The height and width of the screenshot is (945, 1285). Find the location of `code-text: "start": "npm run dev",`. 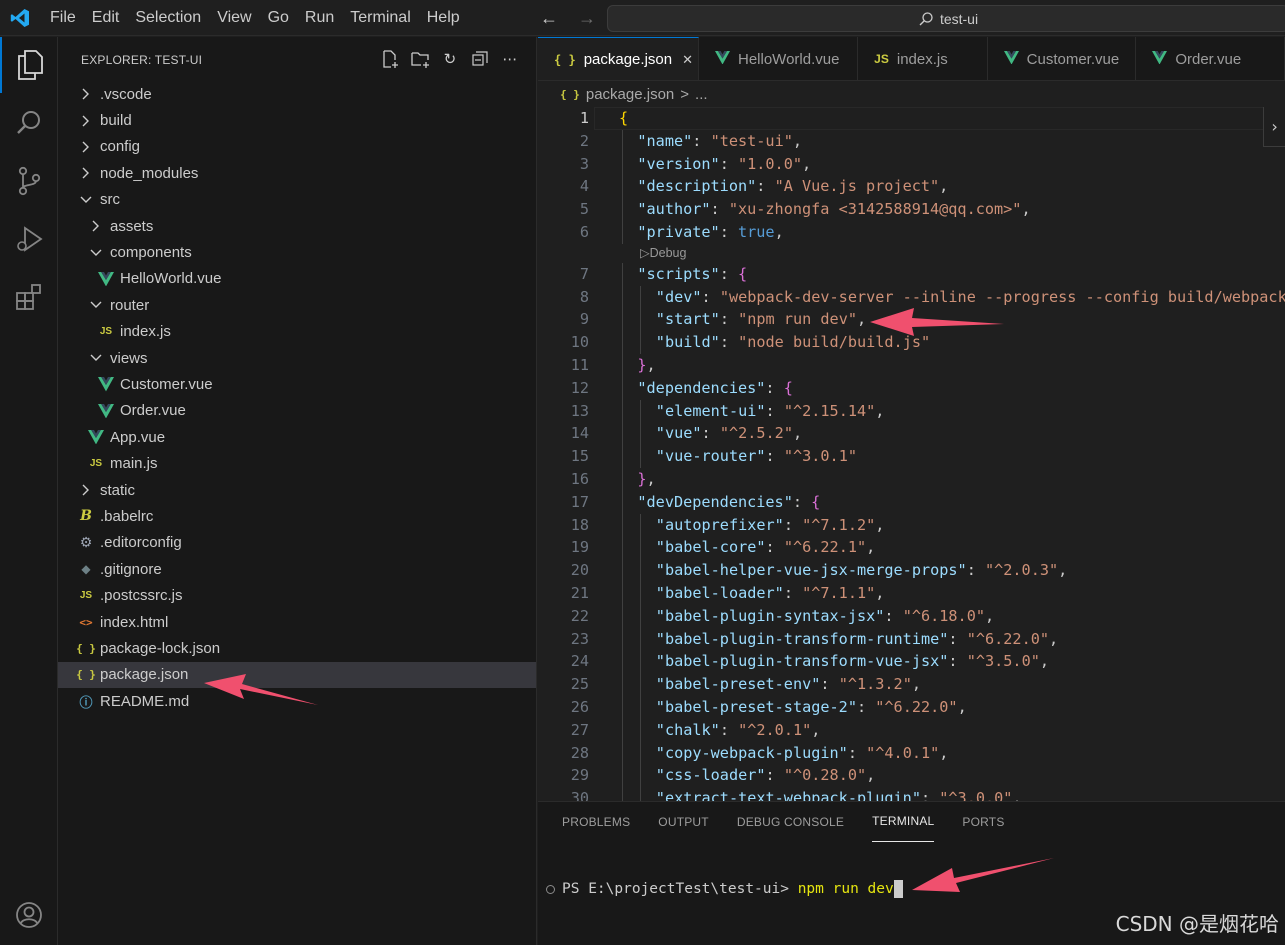

code-text: "start": "npm run dev", is located at coordinates (761, 319).